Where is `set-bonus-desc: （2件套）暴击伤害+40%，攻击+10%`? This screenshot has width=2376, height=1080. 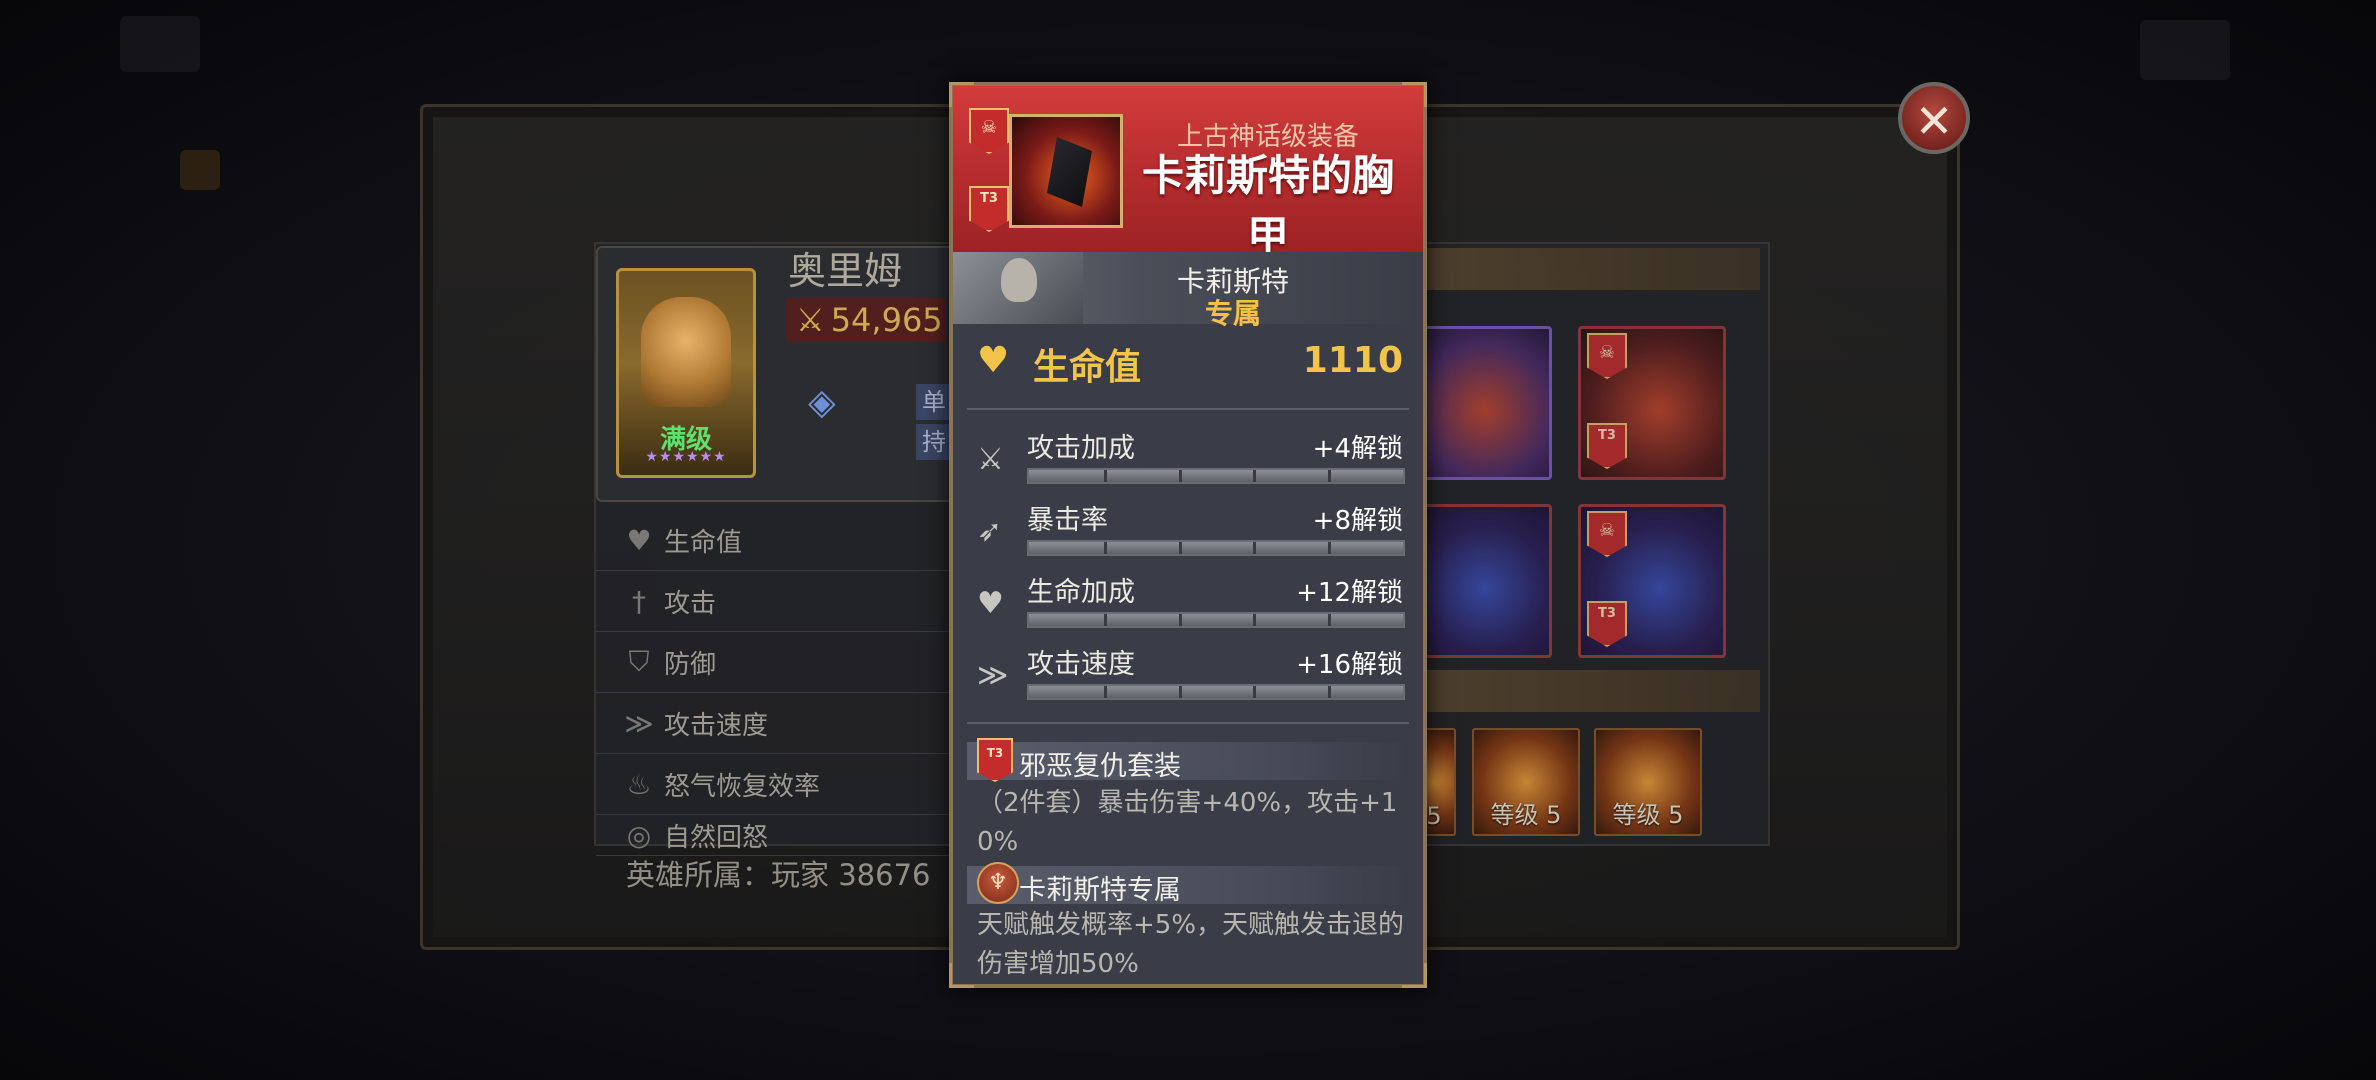 set-bonus-desc: （2件套）暴击伤害+40%，攻击+10% is located at coordinates (1187, 822).